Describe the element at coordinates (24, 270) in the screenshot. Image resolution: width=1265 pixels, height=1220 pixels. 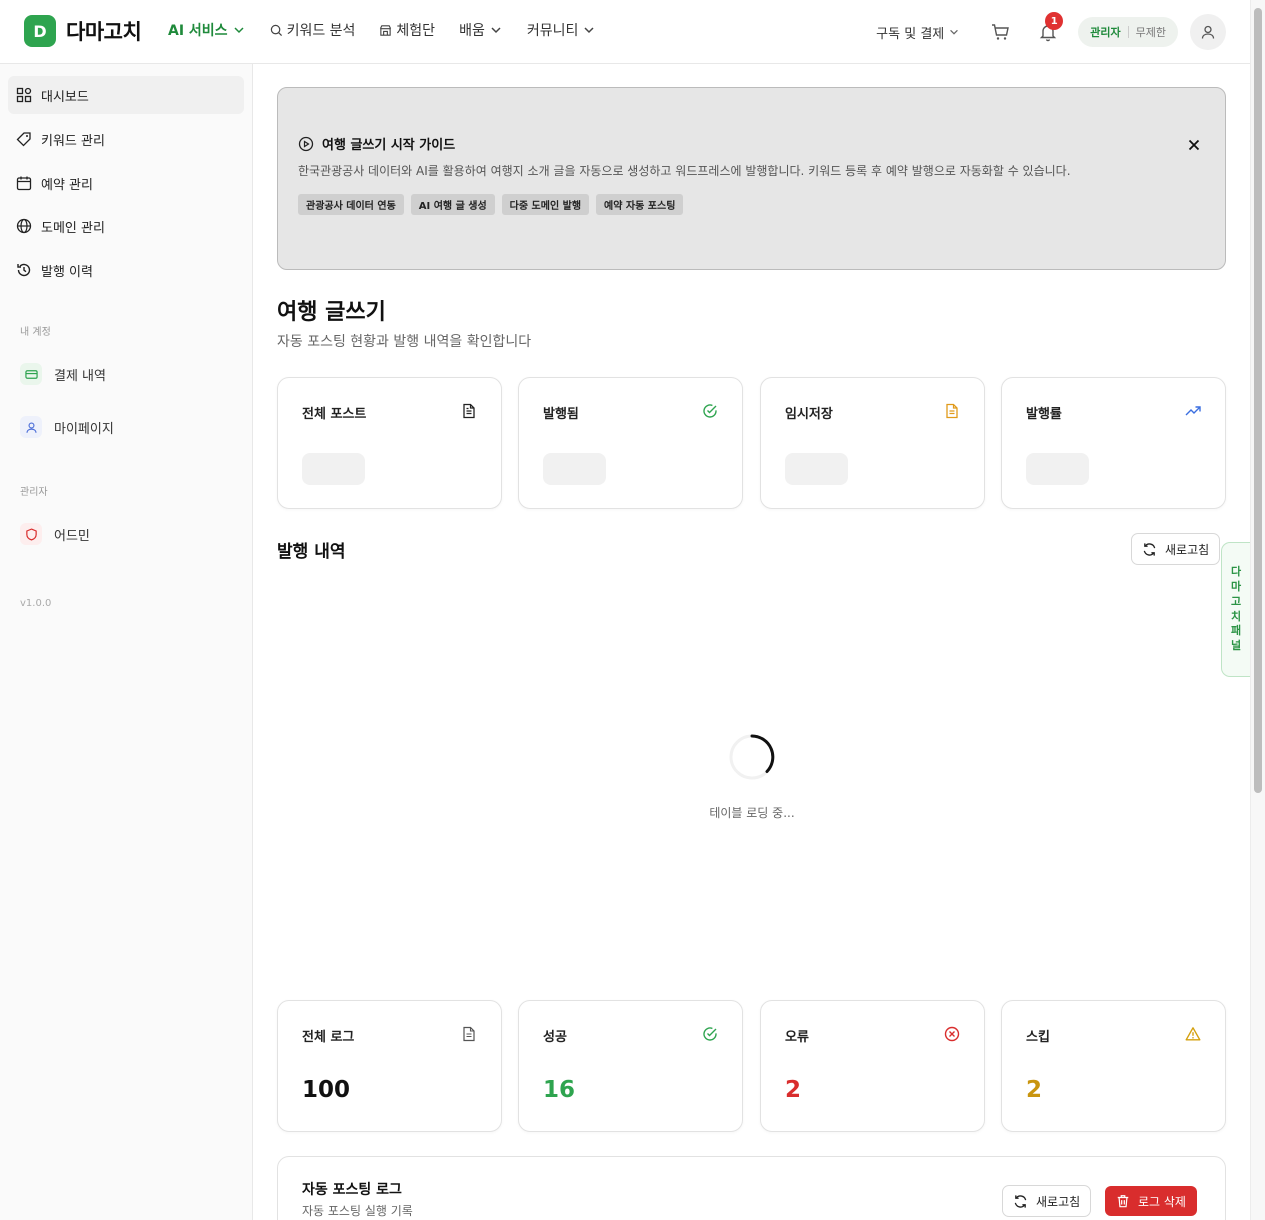
I see `history-icon` at that location.